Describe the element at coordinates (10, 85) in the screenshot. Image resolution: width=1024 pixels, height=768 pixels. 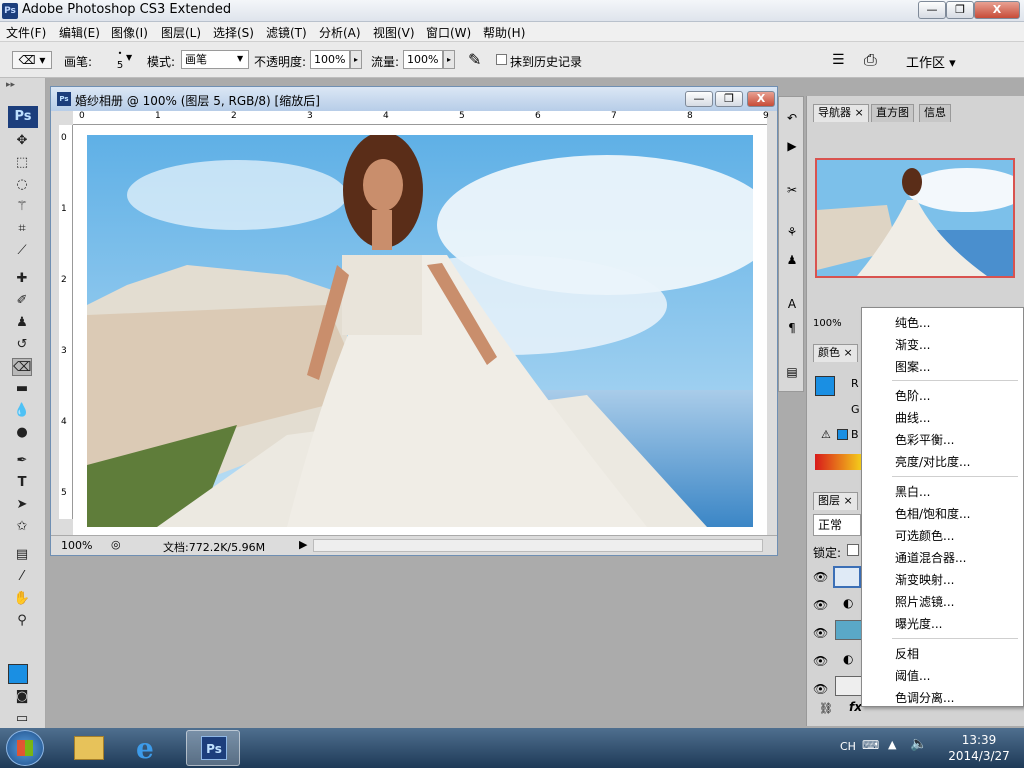
I see `toolbox-collapse-icon: ▸▸` at that location.